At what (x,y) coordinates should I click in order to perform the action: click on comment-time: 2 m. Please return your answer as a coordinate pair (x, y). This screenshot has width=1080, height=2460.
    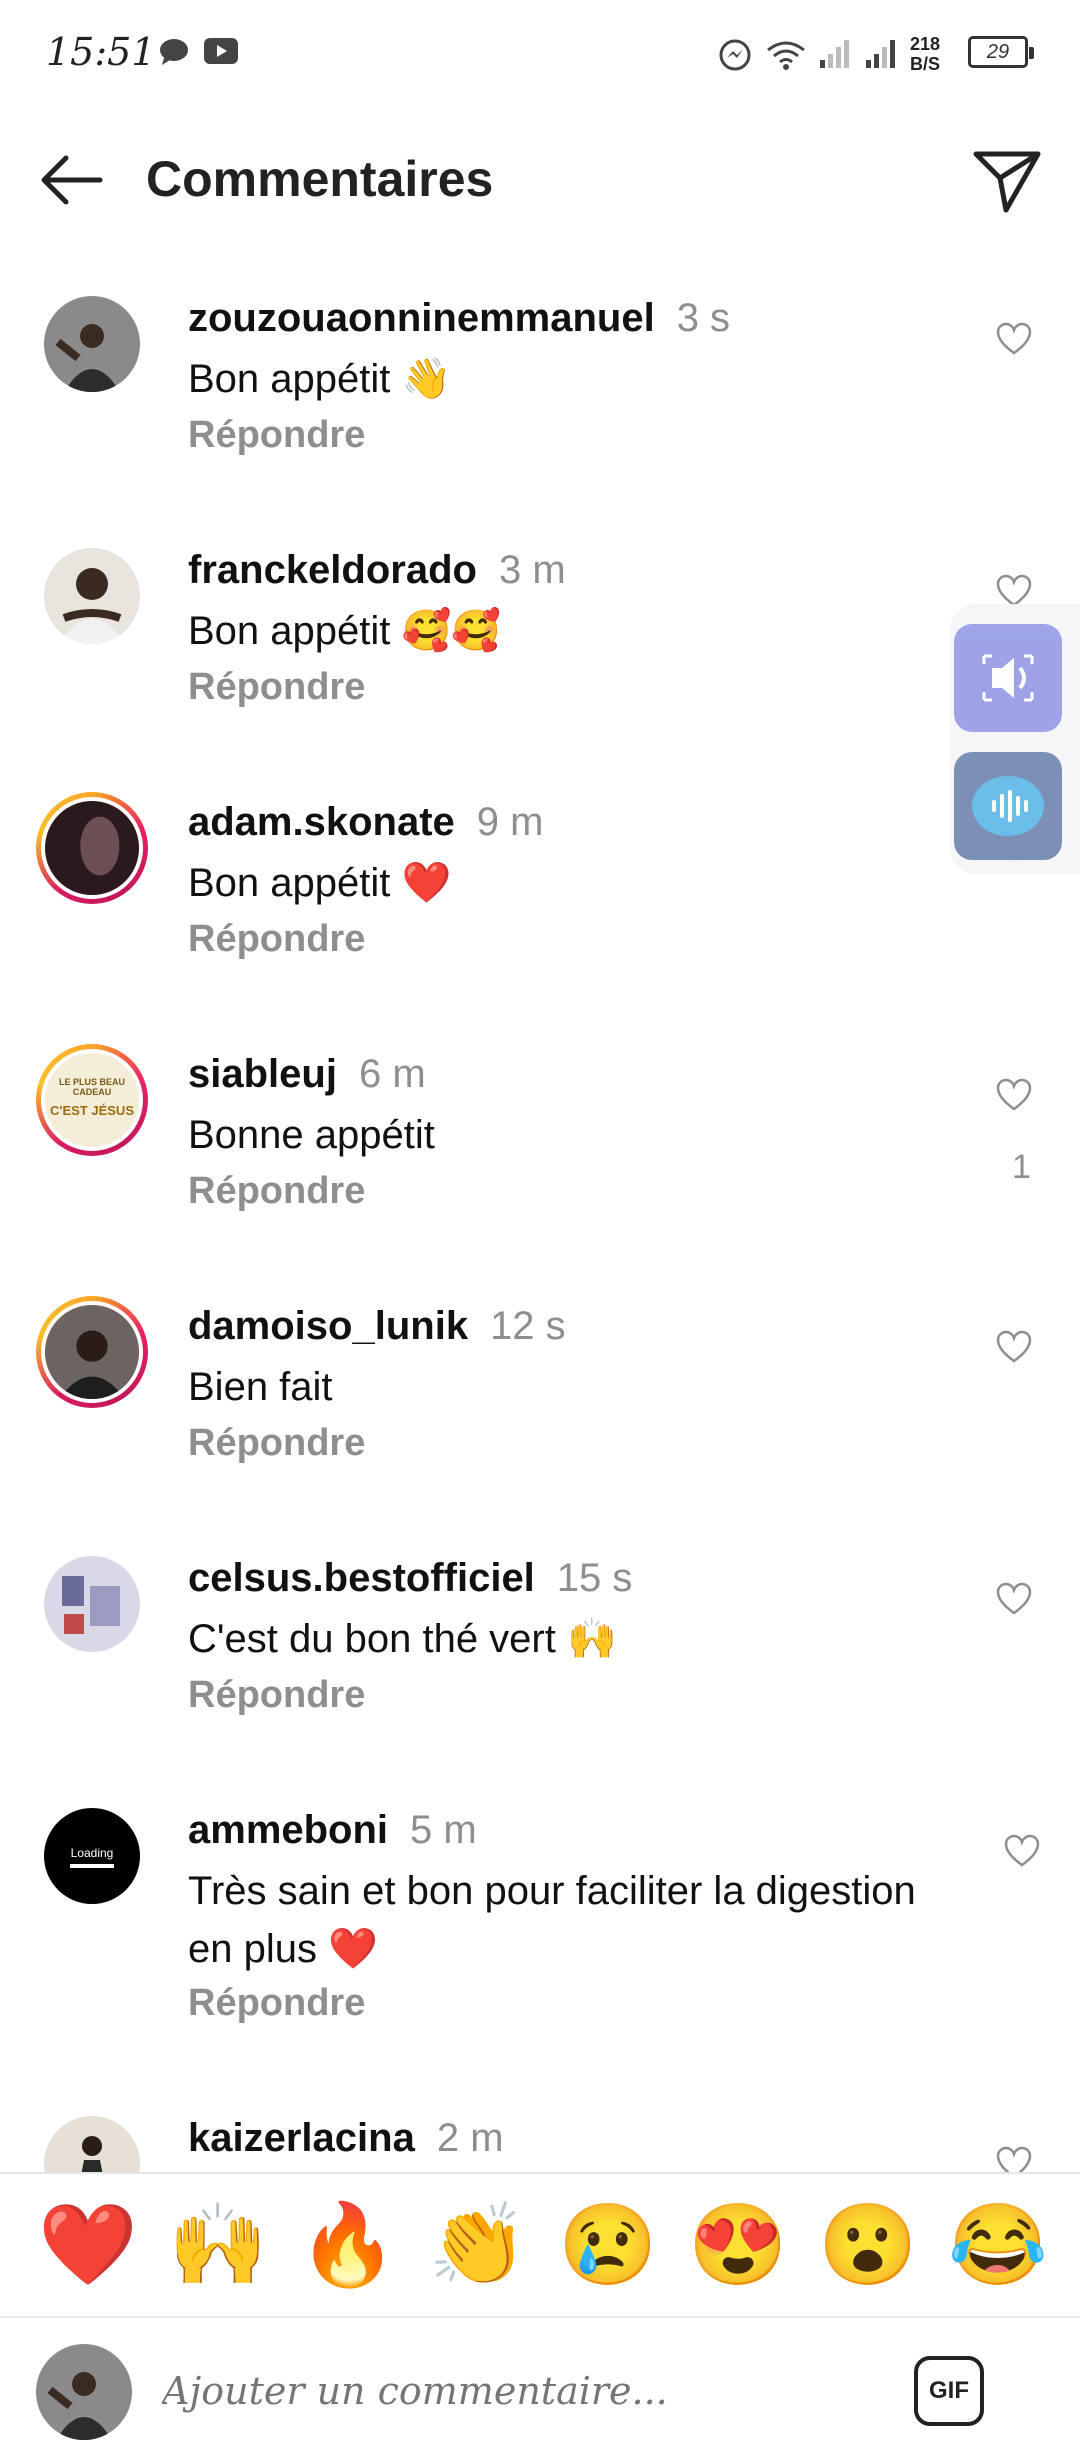
    Looking at the image, I should click on (470, 2138).